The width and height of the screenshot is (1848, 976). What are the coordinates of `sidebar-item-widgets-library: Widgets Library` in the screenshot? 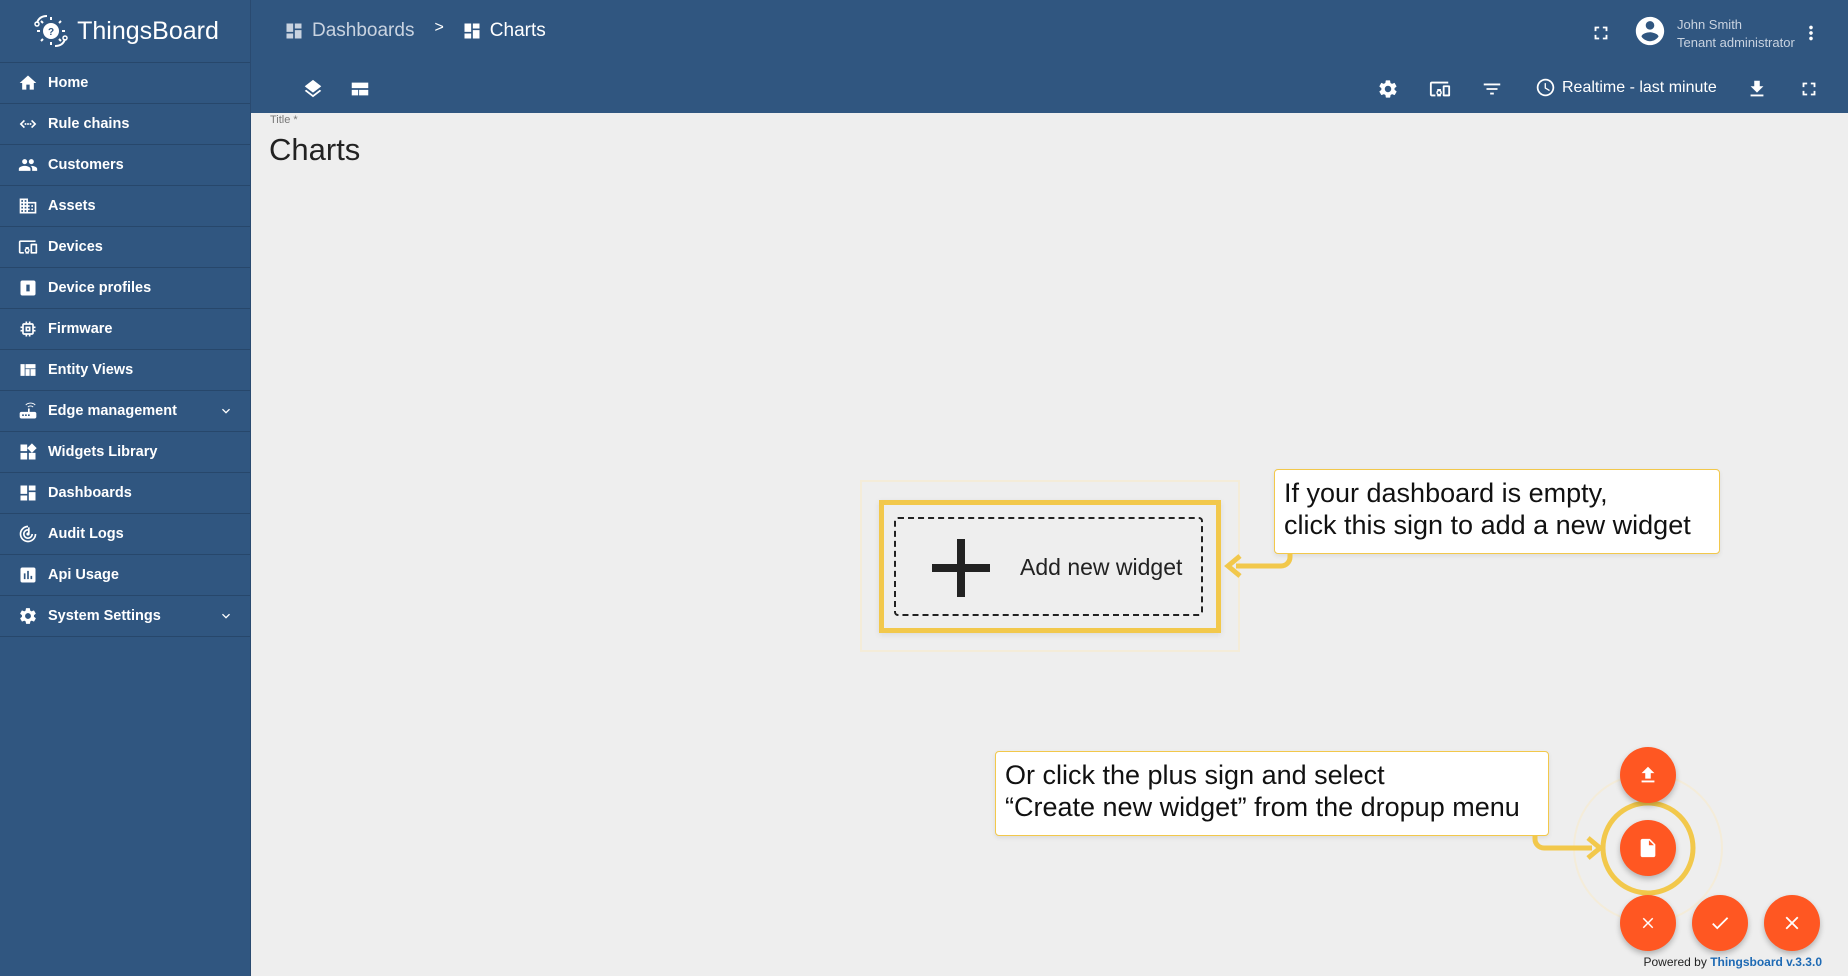 It's located at (125, 452).